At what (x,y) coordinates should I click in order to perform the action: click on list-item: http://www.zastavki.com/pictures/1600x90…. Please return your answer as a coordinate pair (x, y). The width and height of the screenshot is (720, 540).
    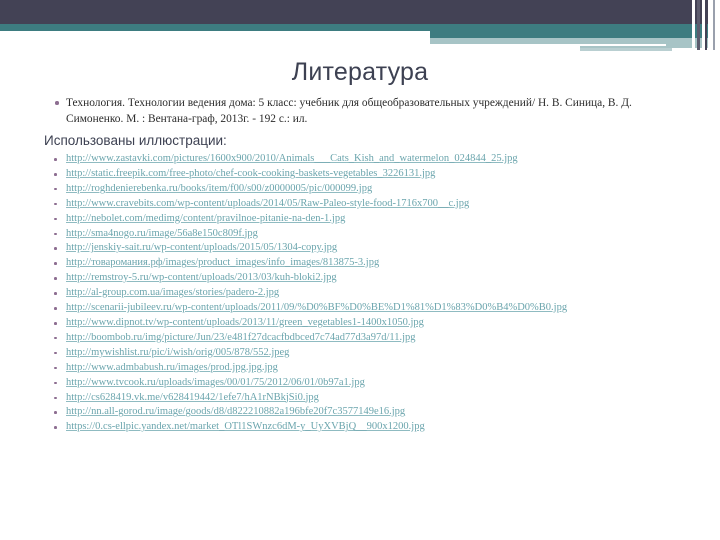
    Looking at the image, I should click on (360, 159).